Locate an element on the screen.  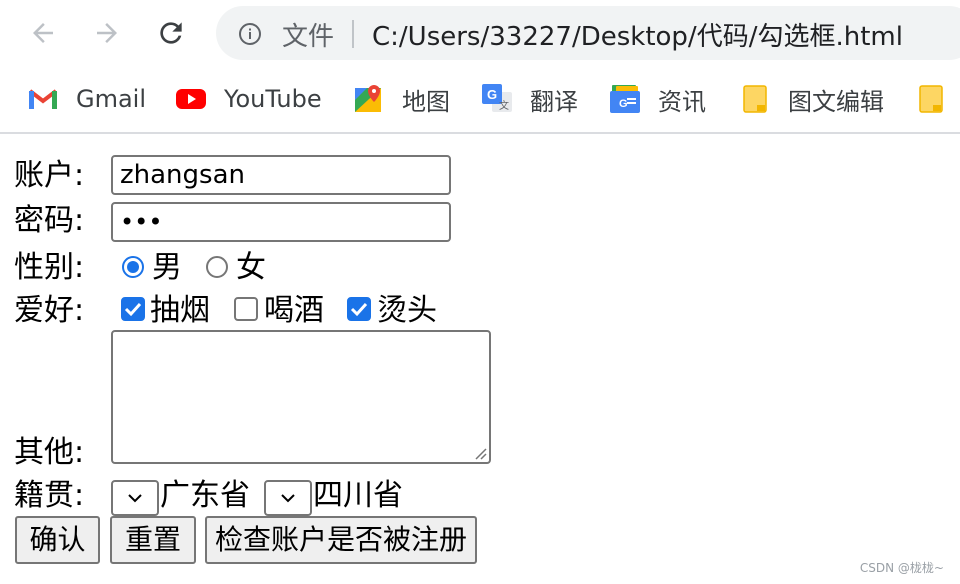
bookmark-maps: 地图 is located at coordinates (402, 99).